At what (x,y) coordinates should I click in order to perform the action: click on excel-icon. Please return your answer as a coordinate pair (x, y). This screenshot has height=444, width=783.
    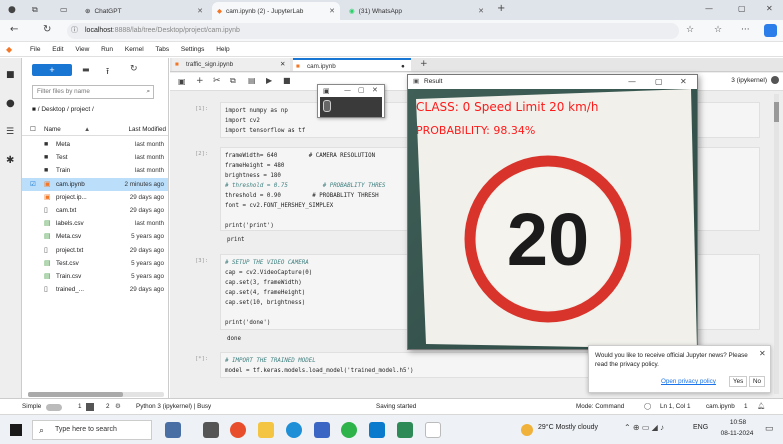
    Looking at the image, I should click on (405, 430).